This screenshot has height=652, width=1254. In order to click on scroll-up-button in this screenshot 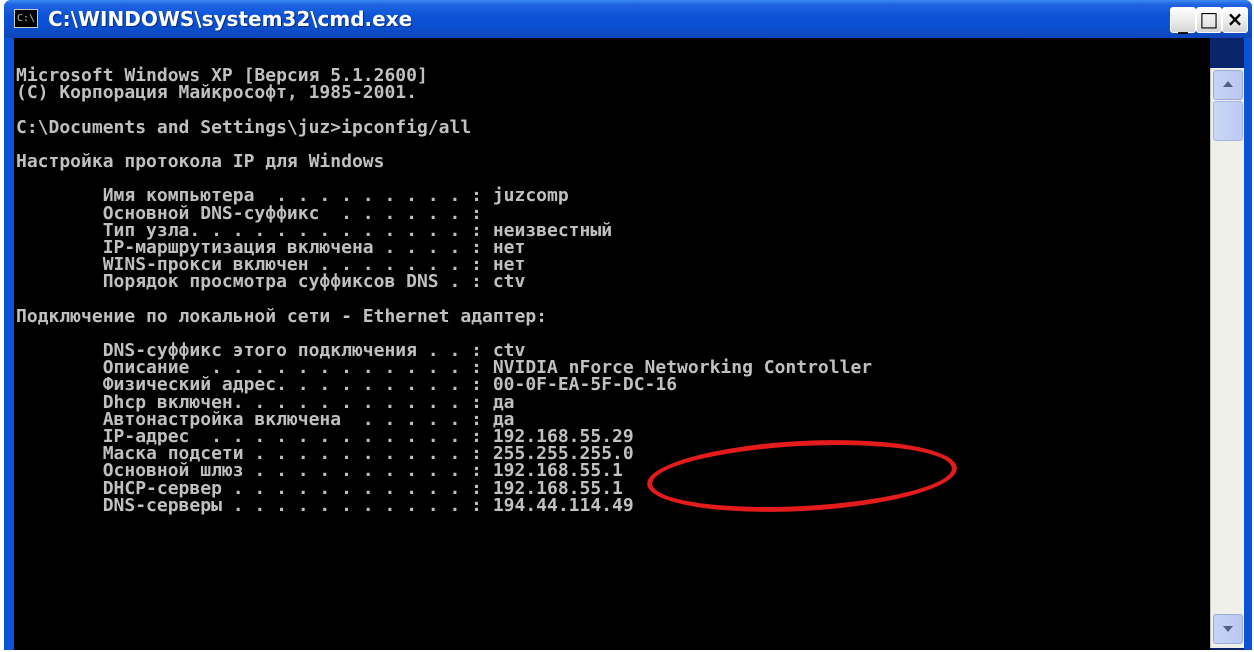, I will do `click(1228, 85)`.